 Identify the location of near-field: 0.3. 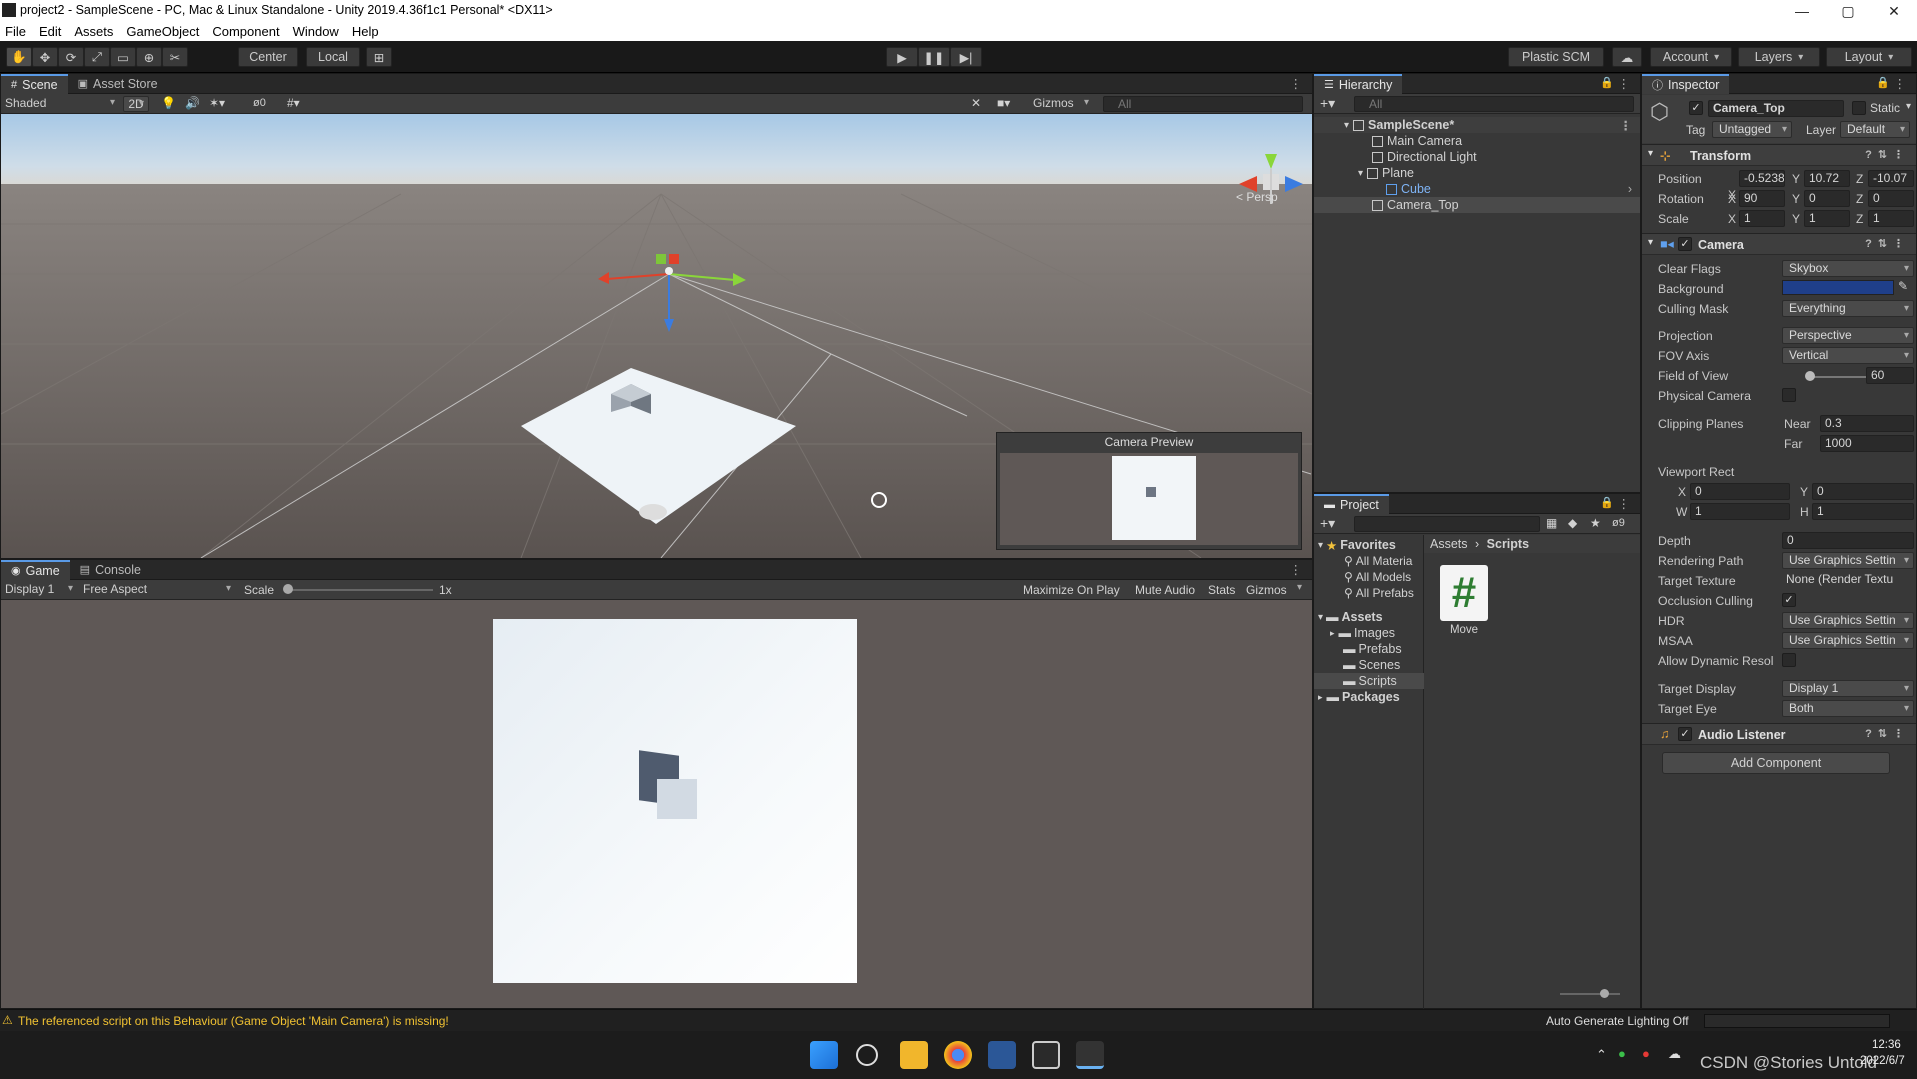
(1867, 423).